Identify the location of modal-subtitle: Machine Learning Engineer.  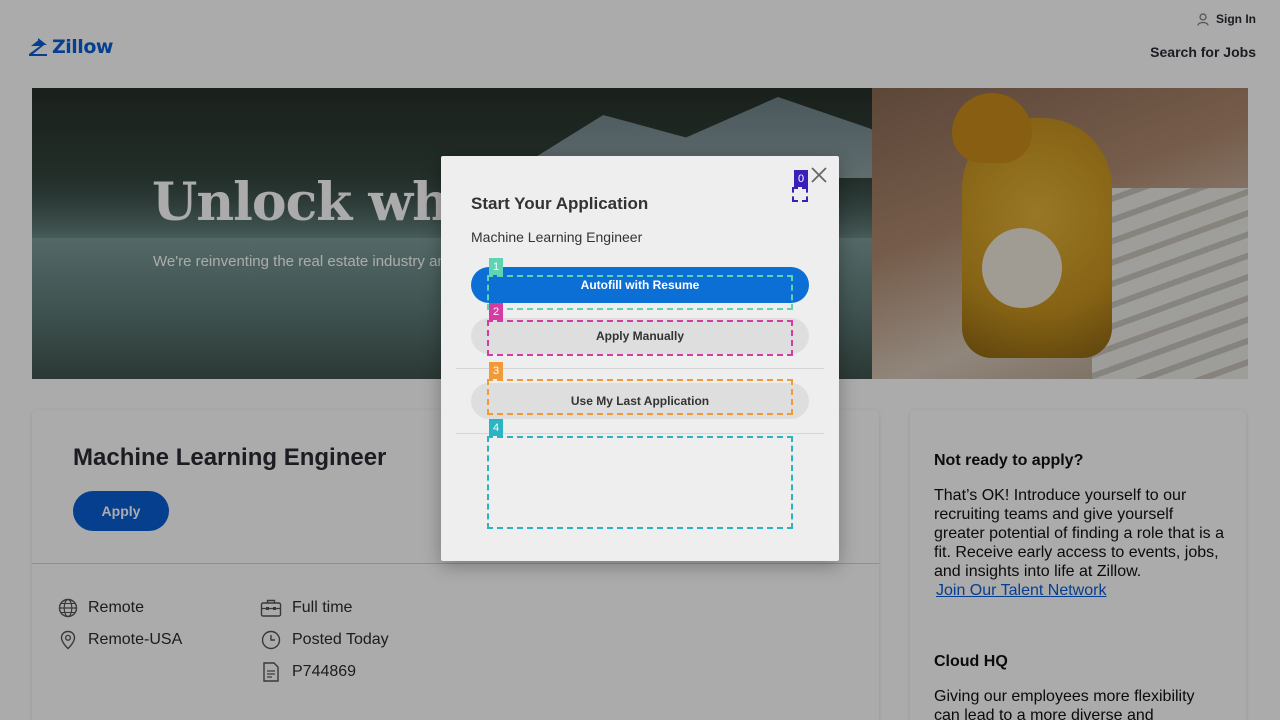
(557, 237).